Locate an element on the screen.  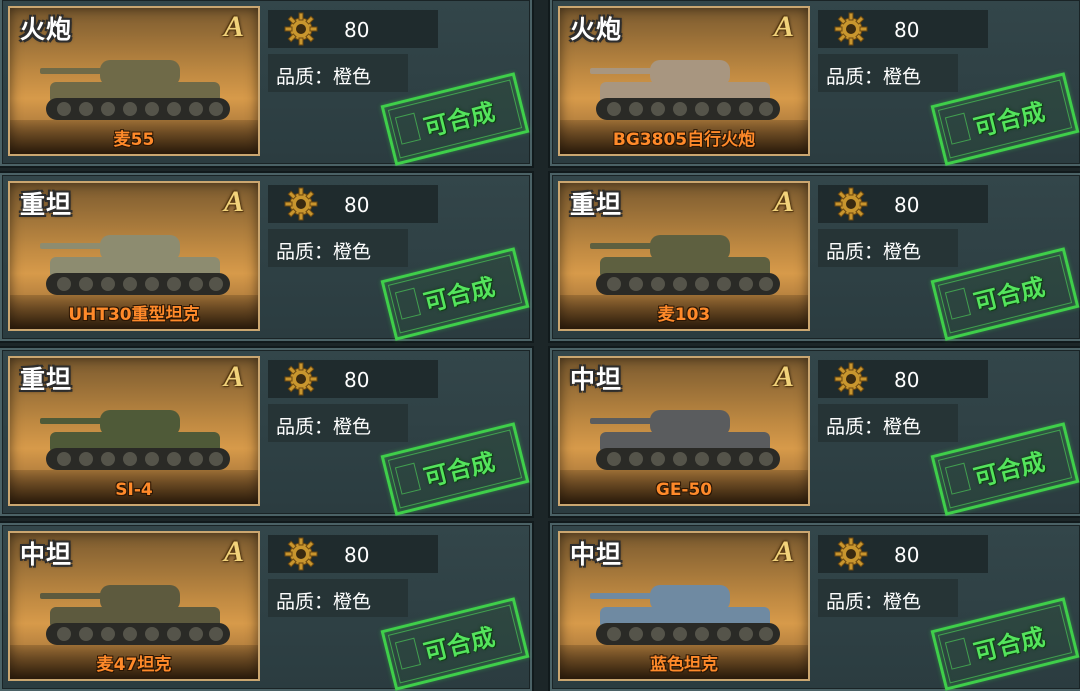
vehicle-portrait: 重坦 A SI-4 is located at coordinates (134, 431).